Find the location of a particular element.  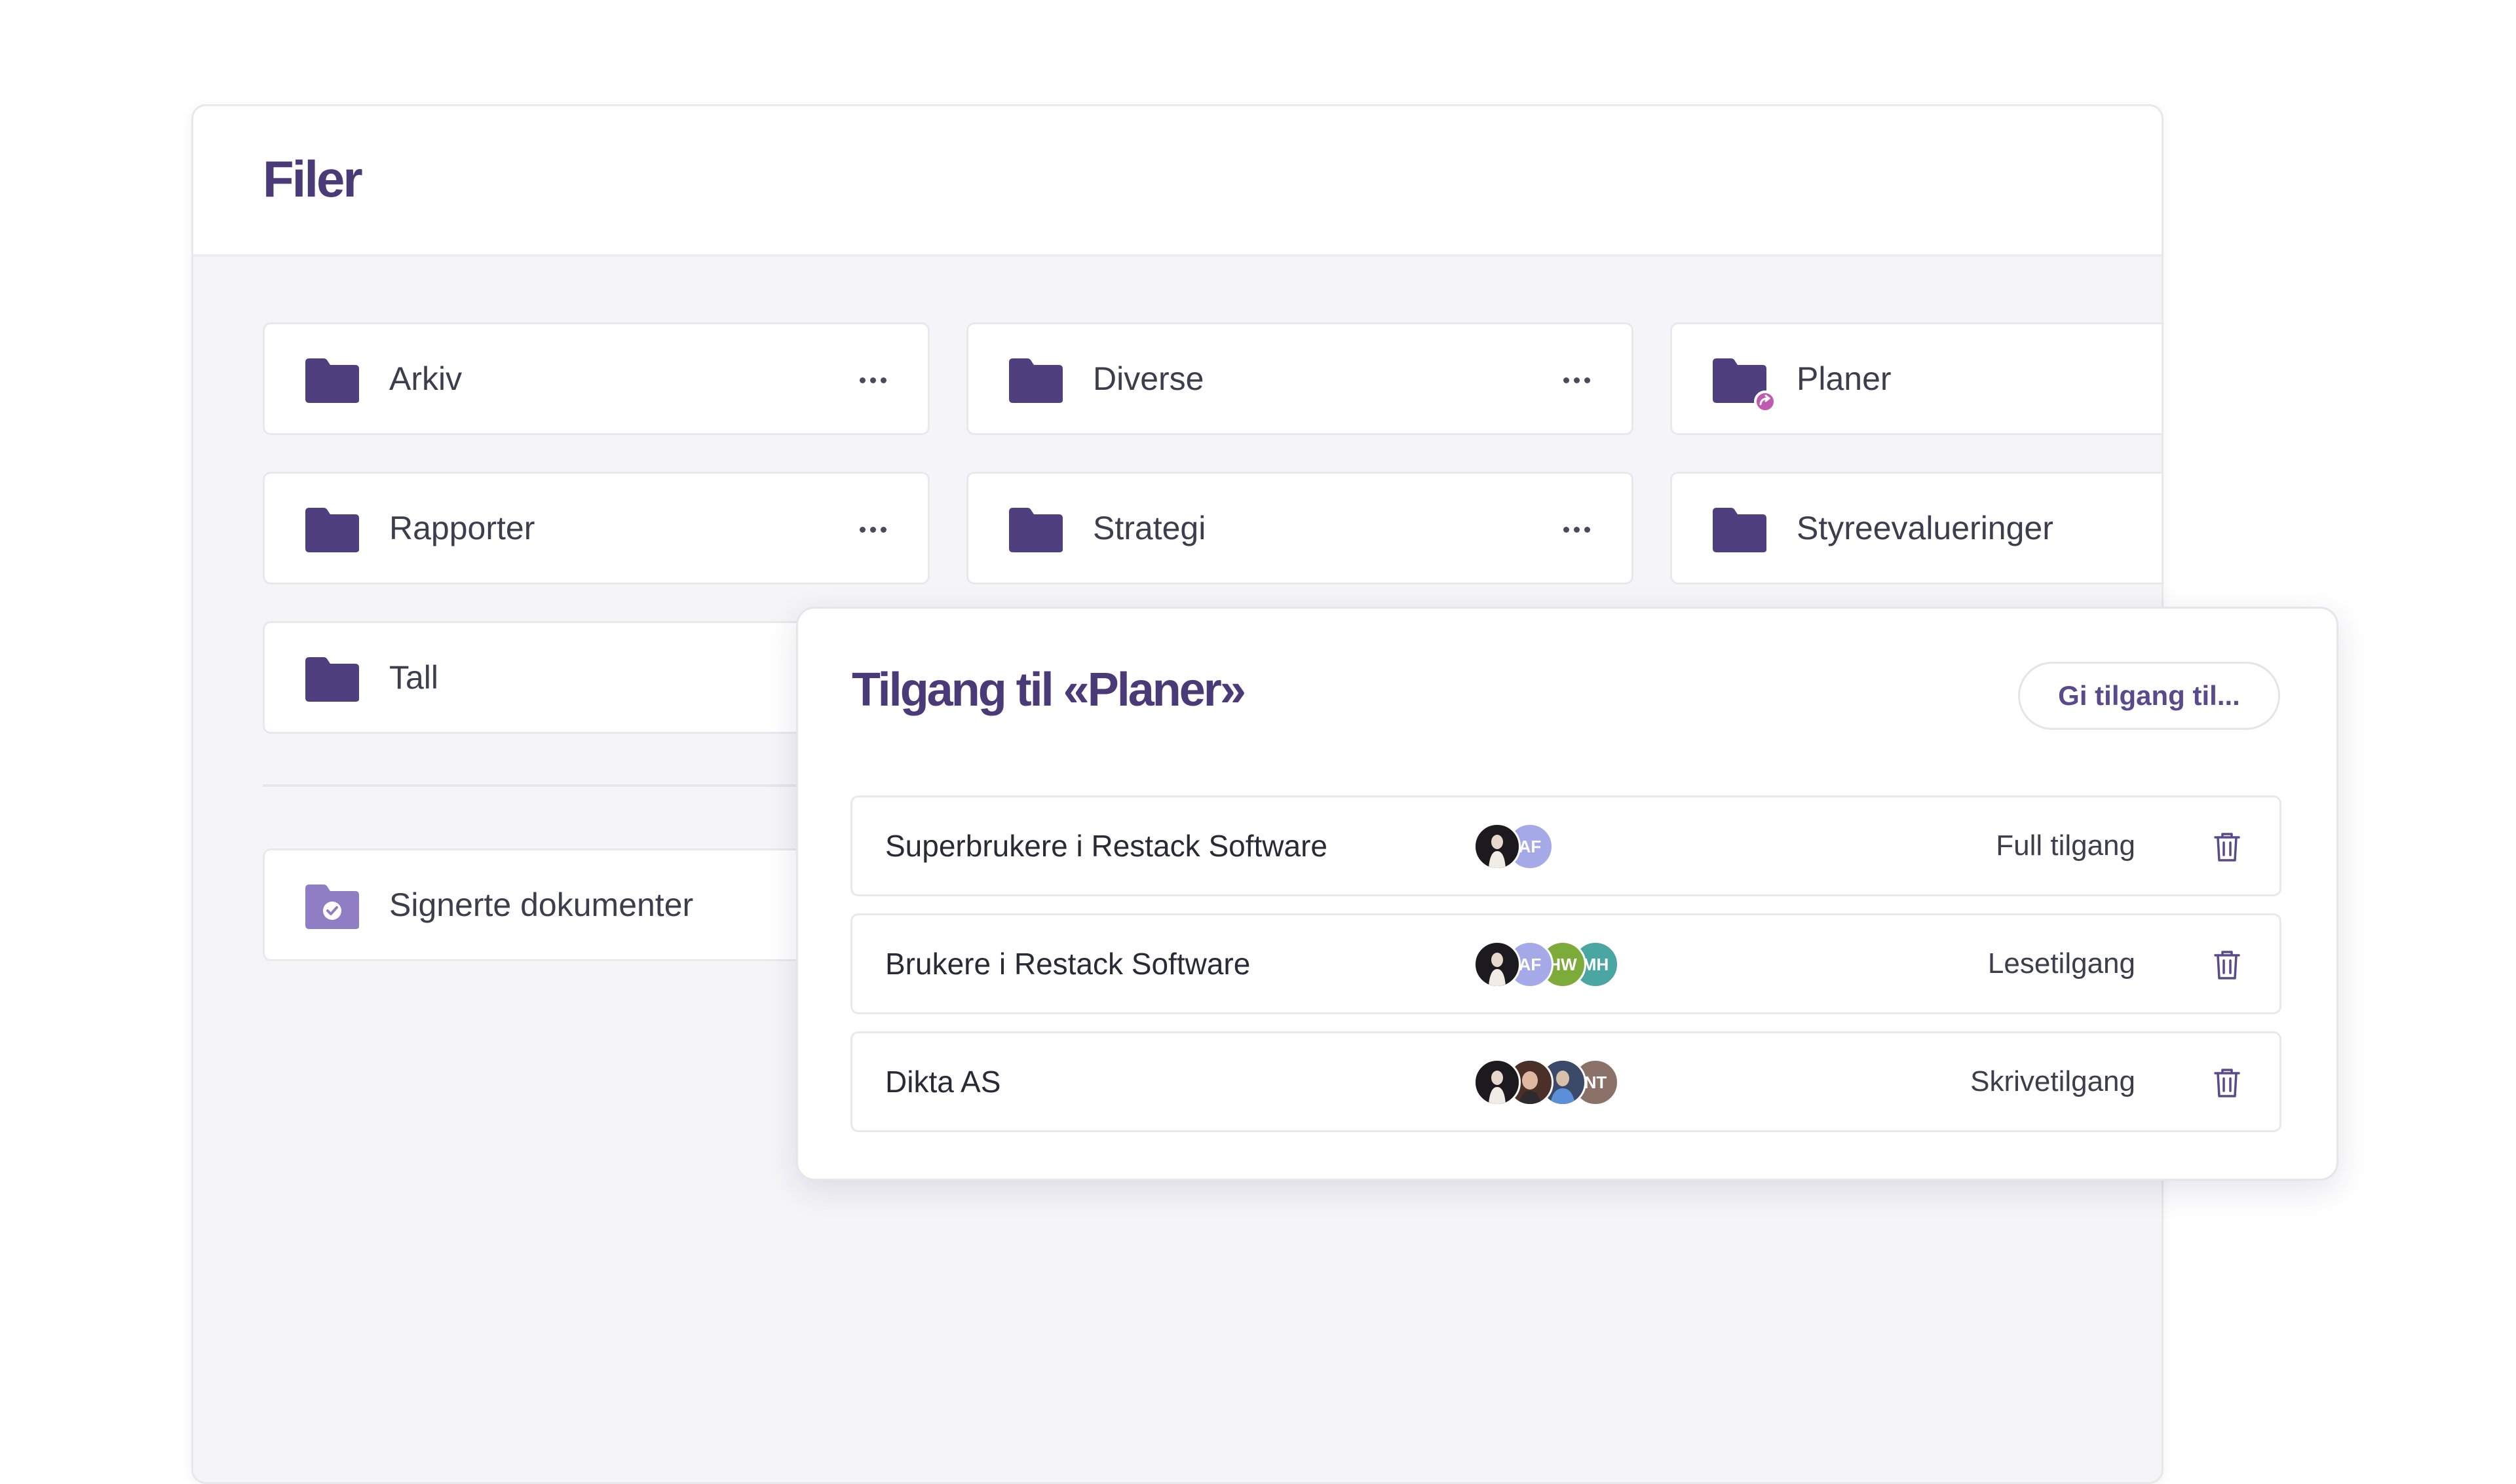

folder-card-planer: Planer is located at coordinates (1916, 378).